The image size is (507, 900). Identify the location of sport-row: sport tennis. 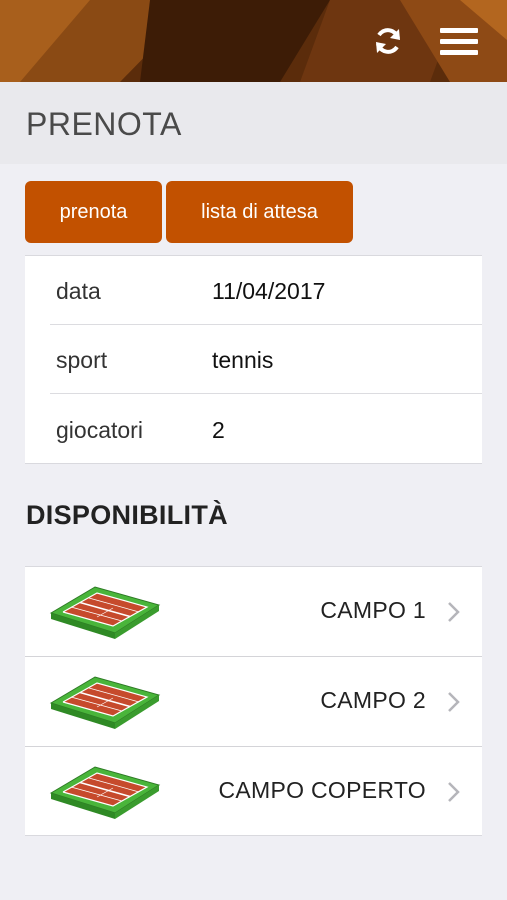
(253, 359).